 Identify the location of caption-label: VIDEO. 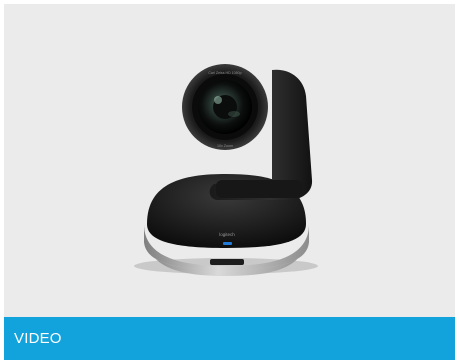
(38, 338).